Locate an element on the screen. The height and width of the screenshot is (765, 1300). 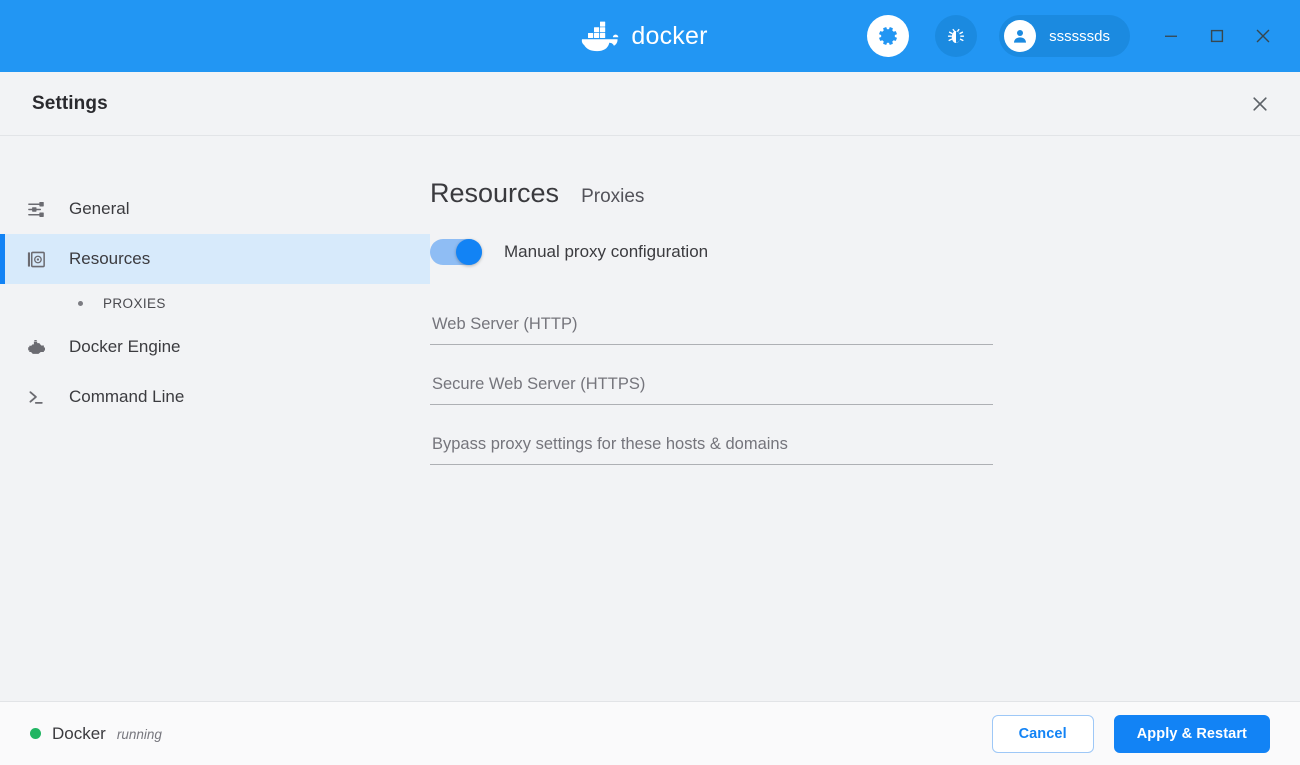
docker-whale-icon is located at coordinates (600, 36).